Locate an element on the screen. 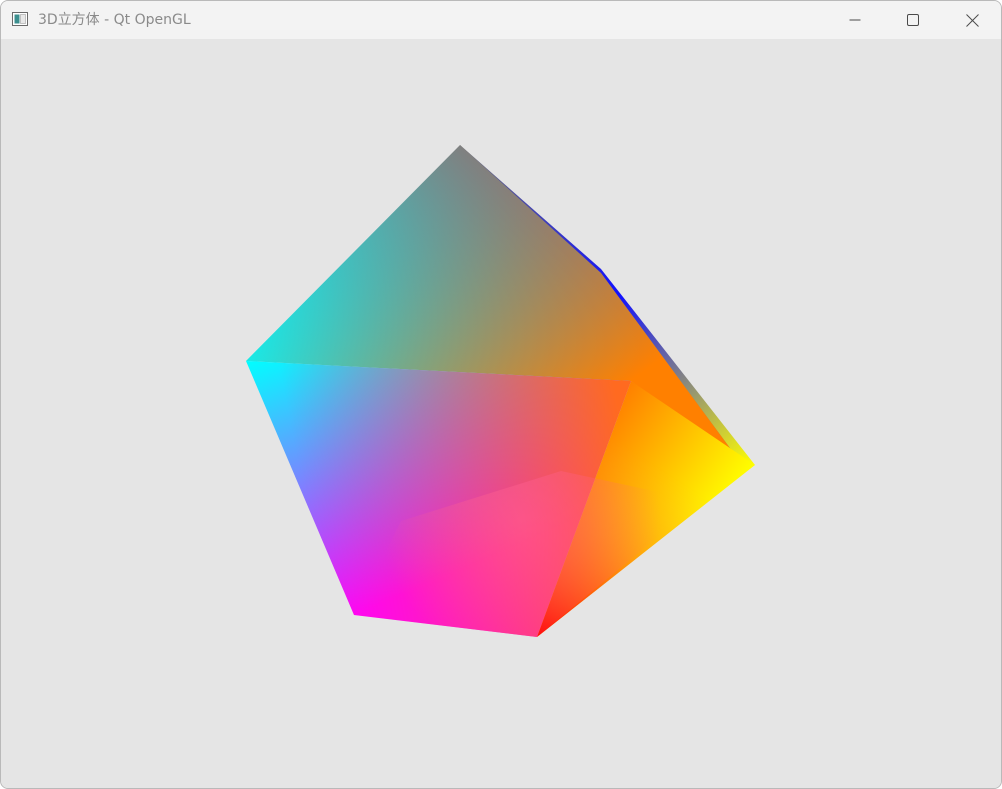 This screenshot has width=1002, height=789. maximize-icon is located at coordinates (913, 20).